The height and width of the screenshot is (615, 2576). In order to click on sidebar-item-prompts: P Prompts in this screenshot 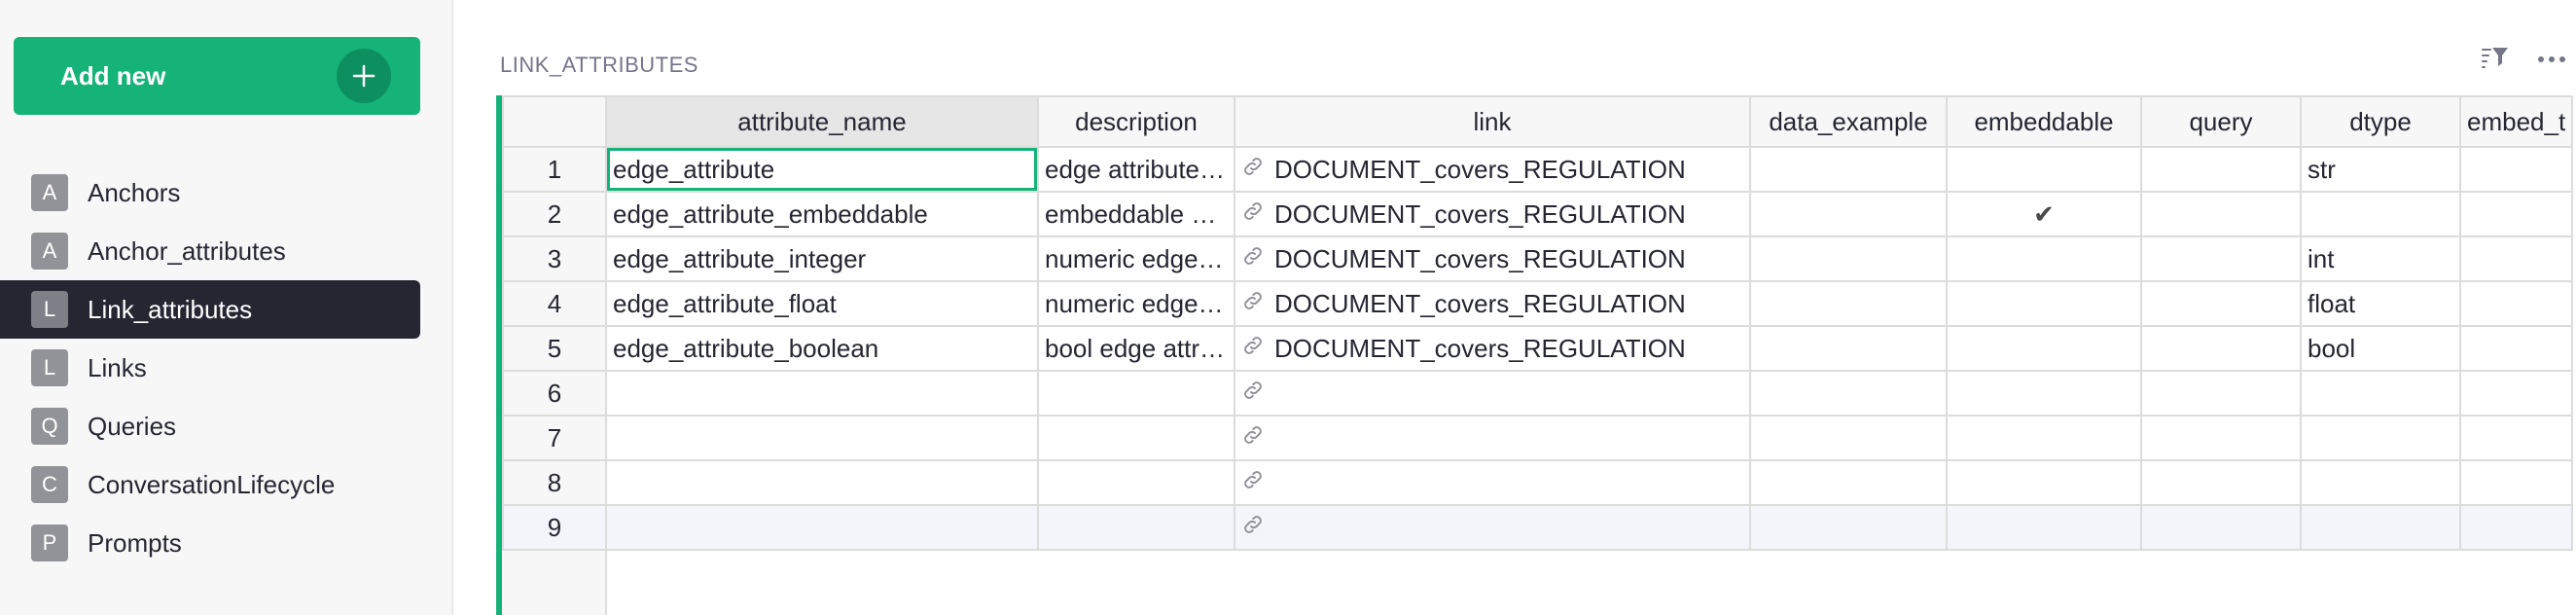, I will do `click(210, 543)`.